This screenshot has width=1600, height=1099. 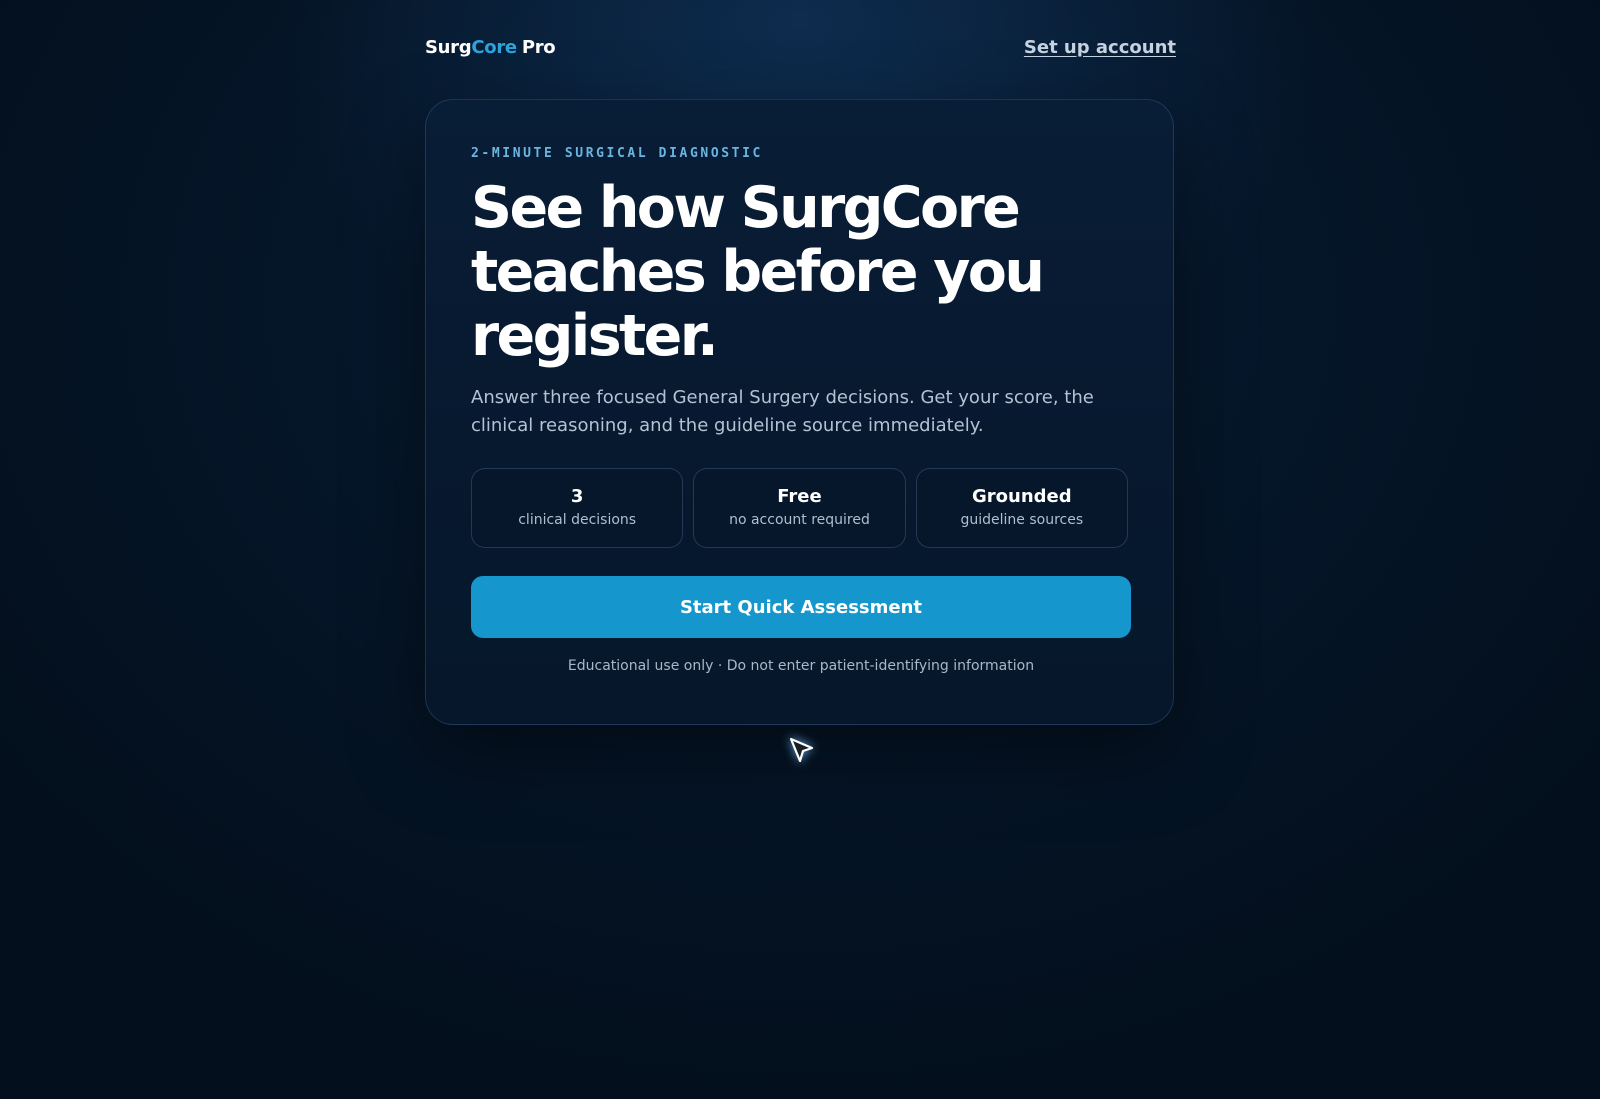 What do you see at coordinates (577, 496) in the screenshot?
I see `stat-value: 3` at bounding box center [577, 496].